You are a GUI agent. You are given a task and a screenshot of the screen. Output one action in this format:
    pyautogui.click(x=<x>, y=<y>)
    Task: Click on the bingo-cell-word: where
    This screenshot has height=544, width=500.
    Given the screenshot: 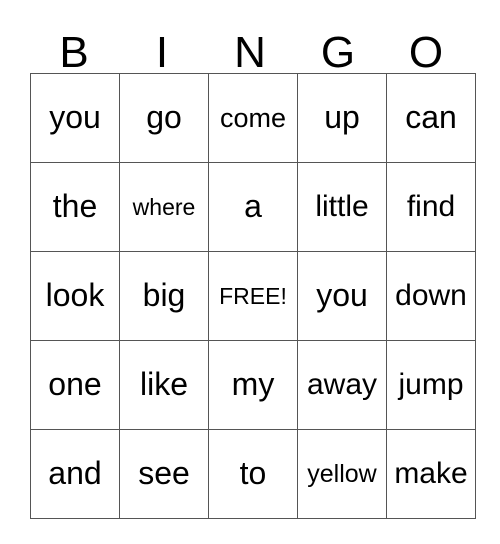 What is the action you would take?
    pyautogui.click(x=164, y=206)
    